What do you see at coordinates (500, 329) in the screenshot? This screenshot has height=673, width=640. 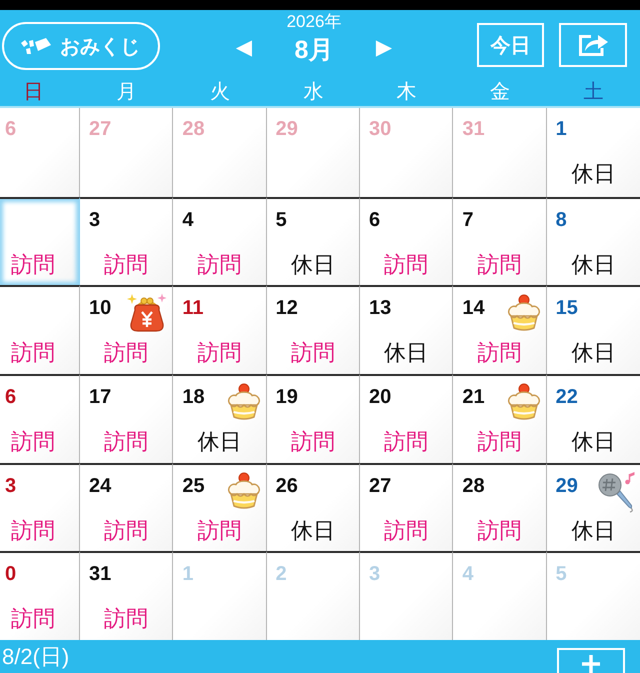 I see `day-cell: 14 訪問` at bounding box center [500, 329].